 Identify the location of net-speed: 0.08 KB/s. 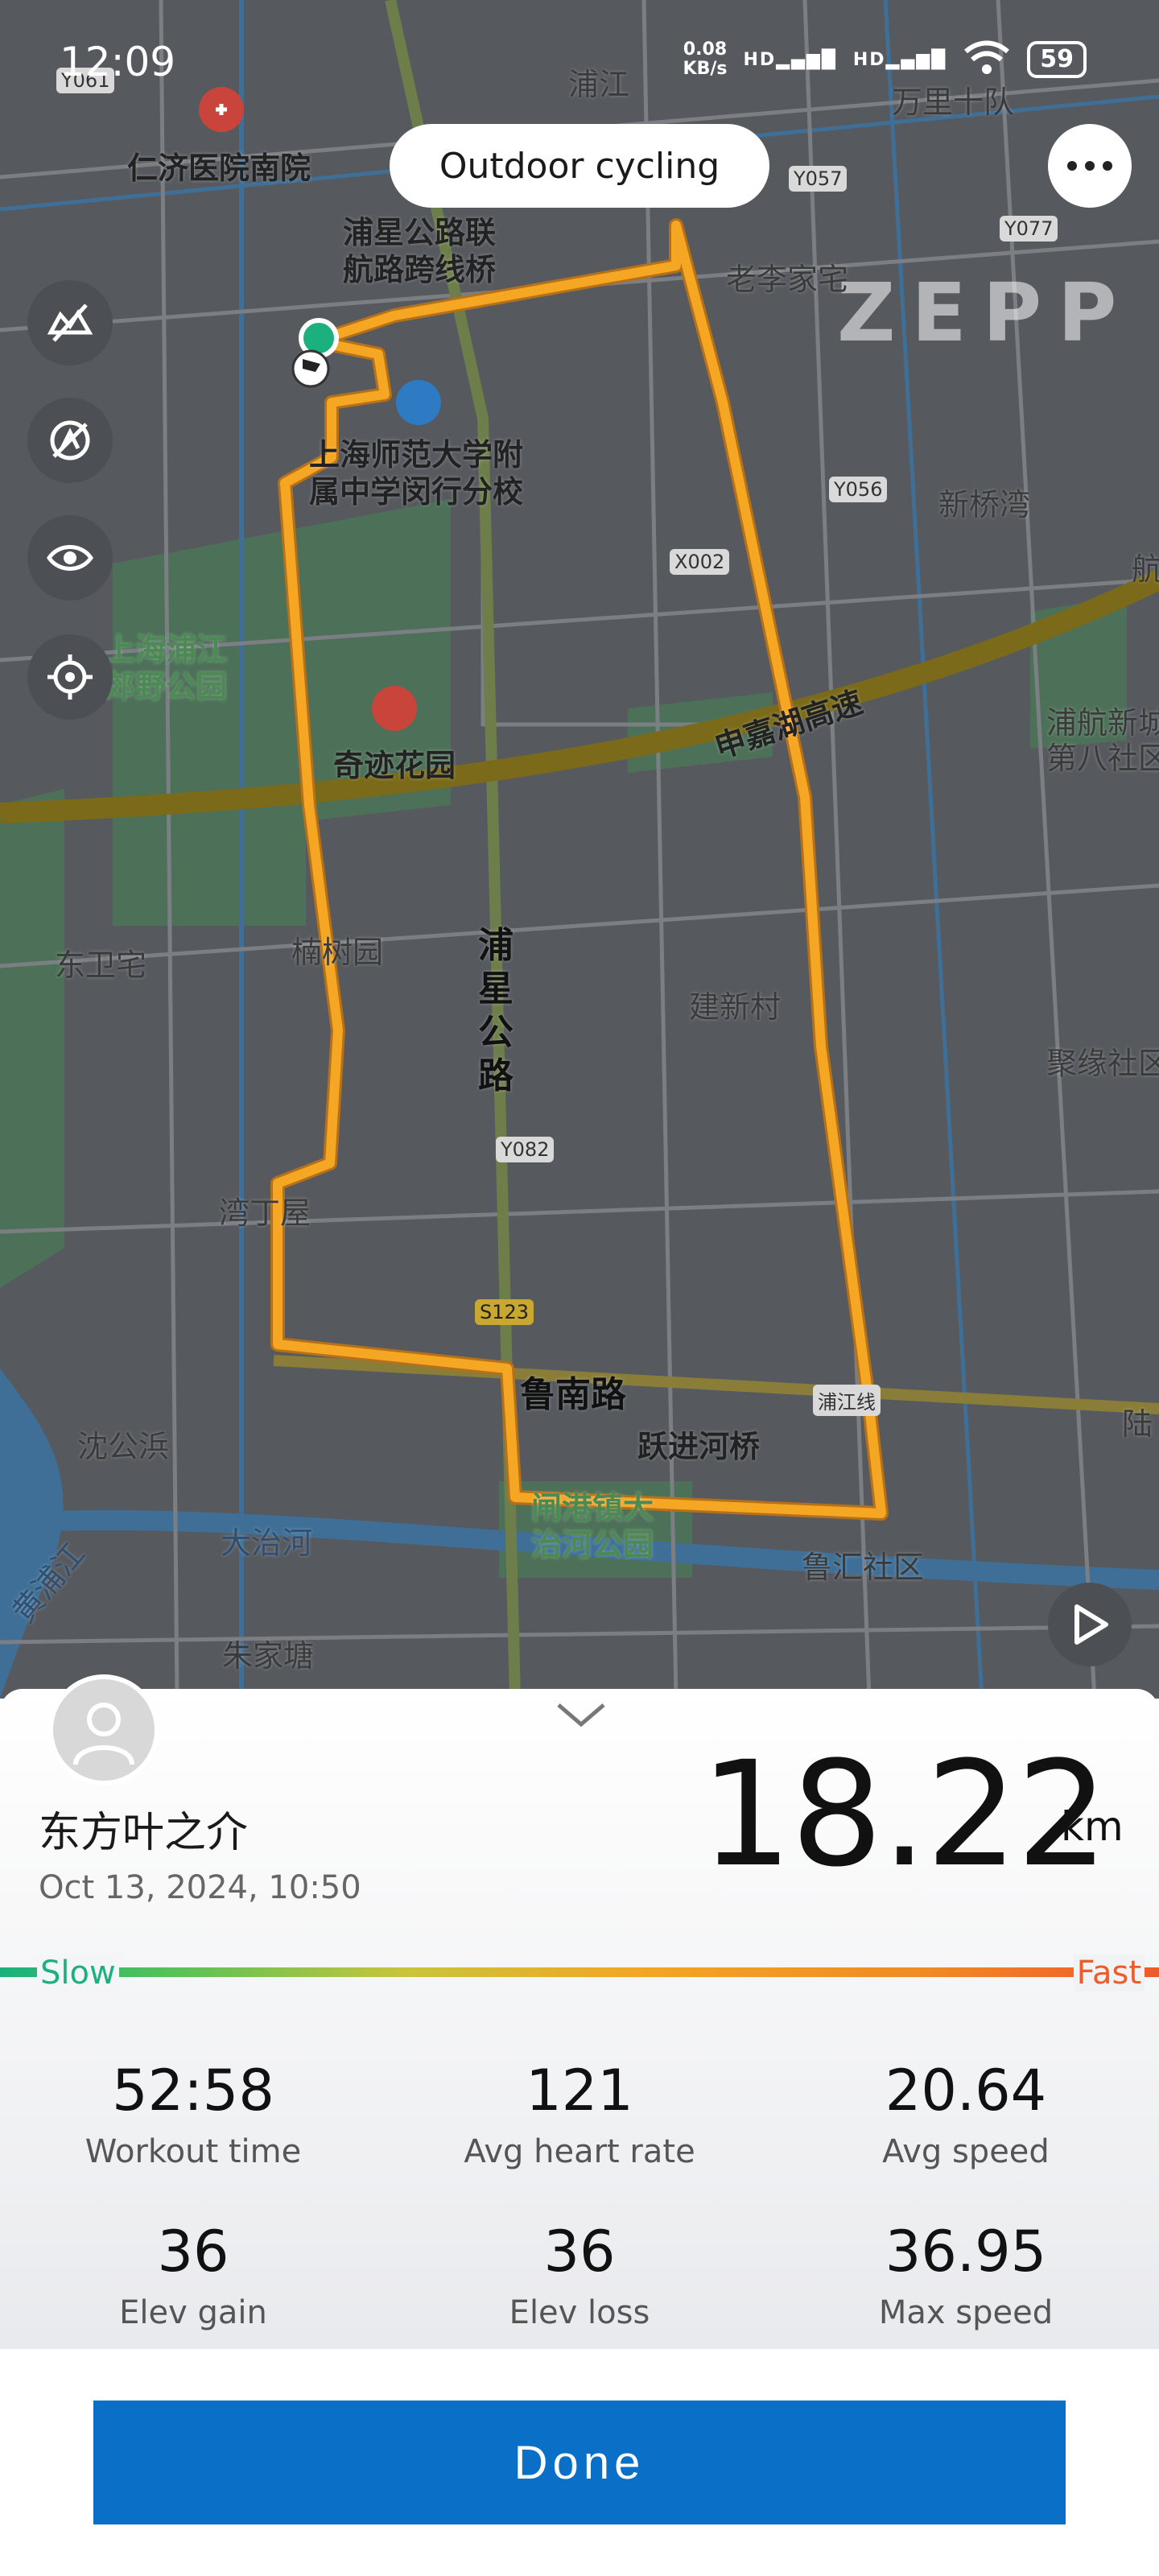
(705, 59).